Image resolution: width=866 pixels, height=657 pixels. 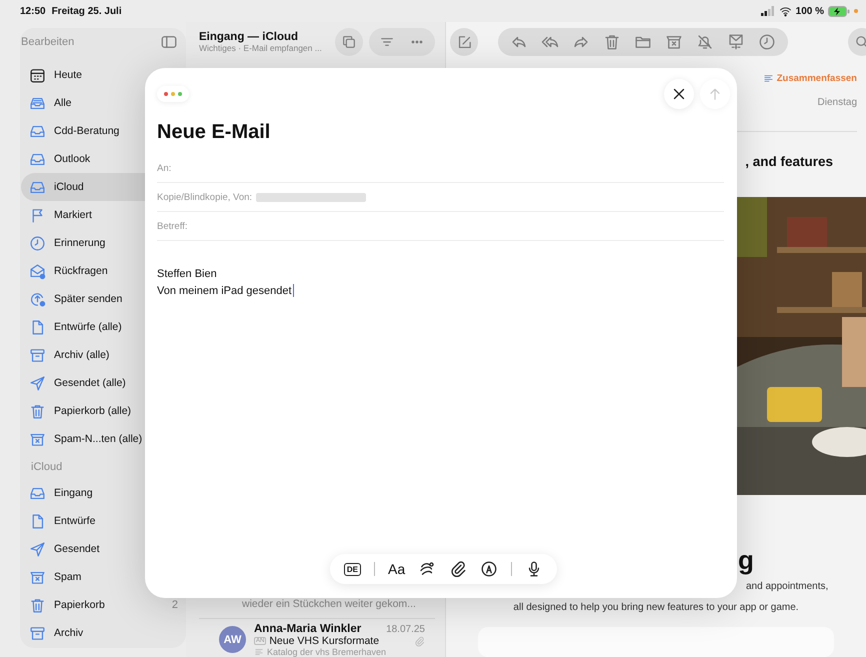 What do you see at coordinates (458, 569) in the screenshot?
I see `paperclip-icon` at bounding box center [458, 569].